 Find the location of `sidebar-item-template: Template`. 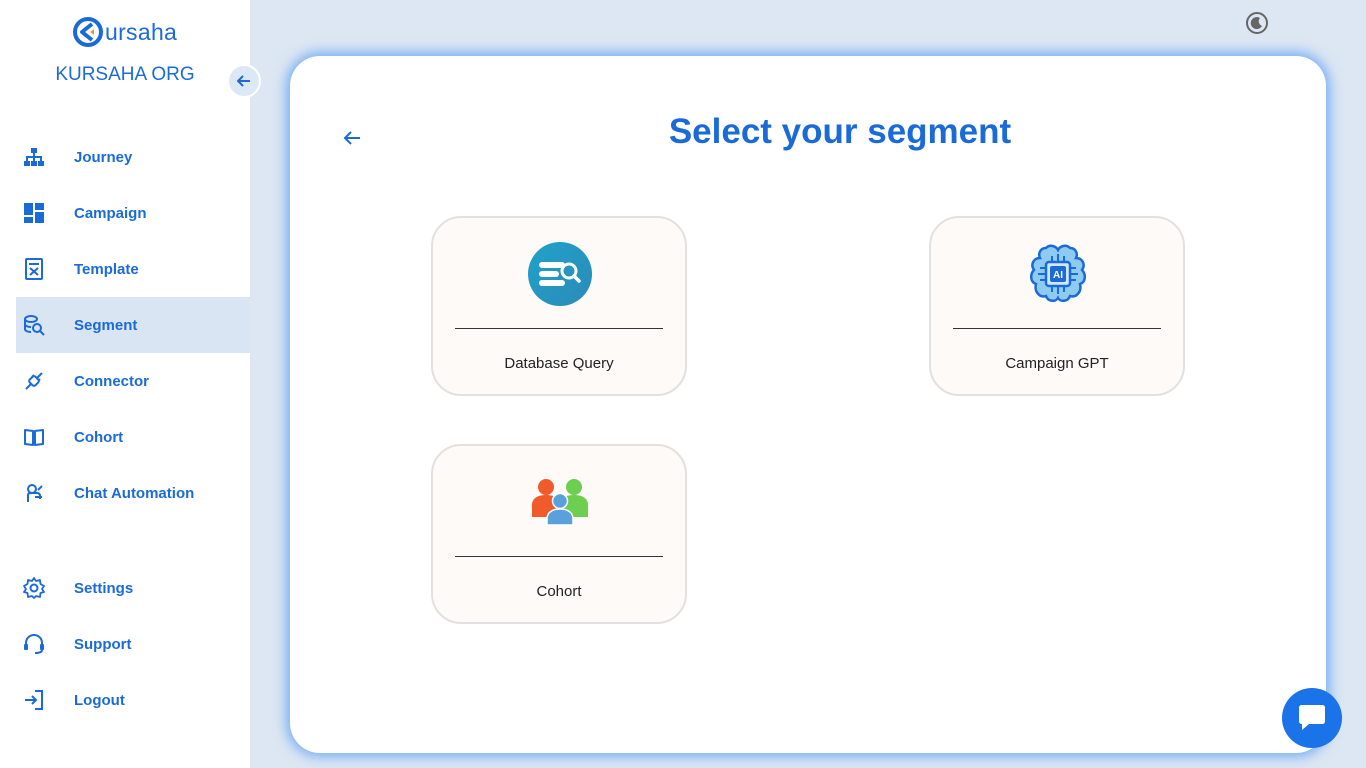

sidebar-item-template: Template is located at coordinates (133, 269).